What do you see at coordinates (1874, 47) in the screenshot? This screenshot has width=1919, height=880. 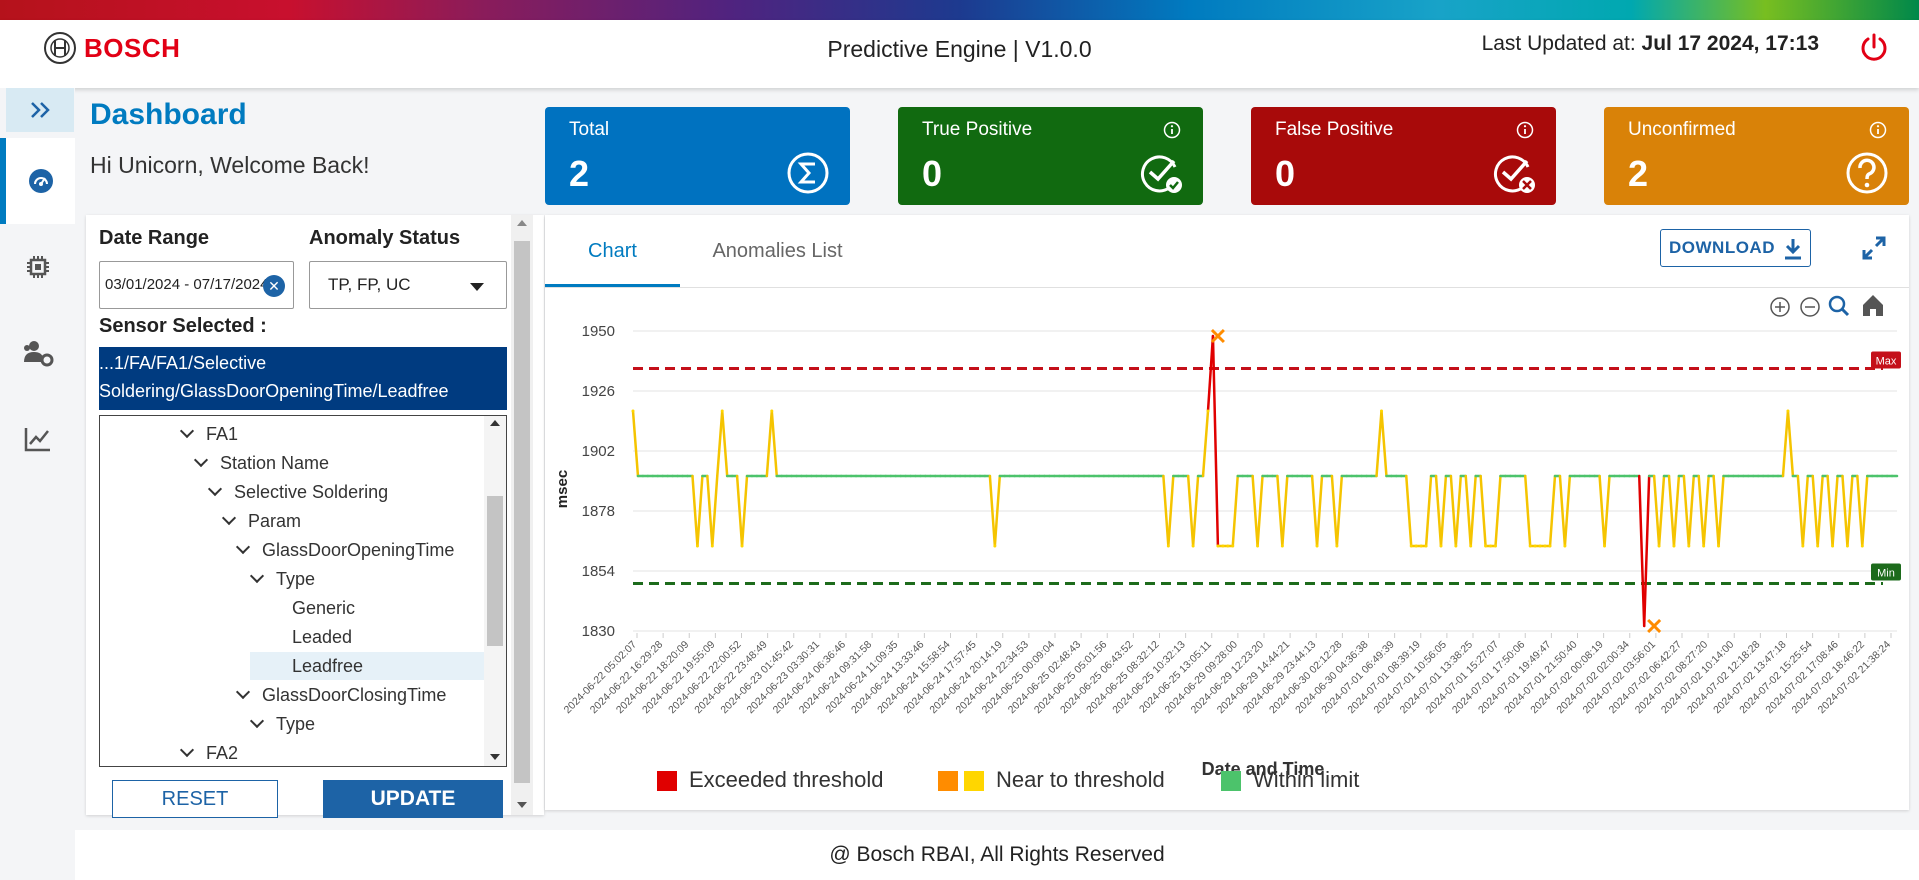 I see `power-icon` at bounding box center [1874, 47].